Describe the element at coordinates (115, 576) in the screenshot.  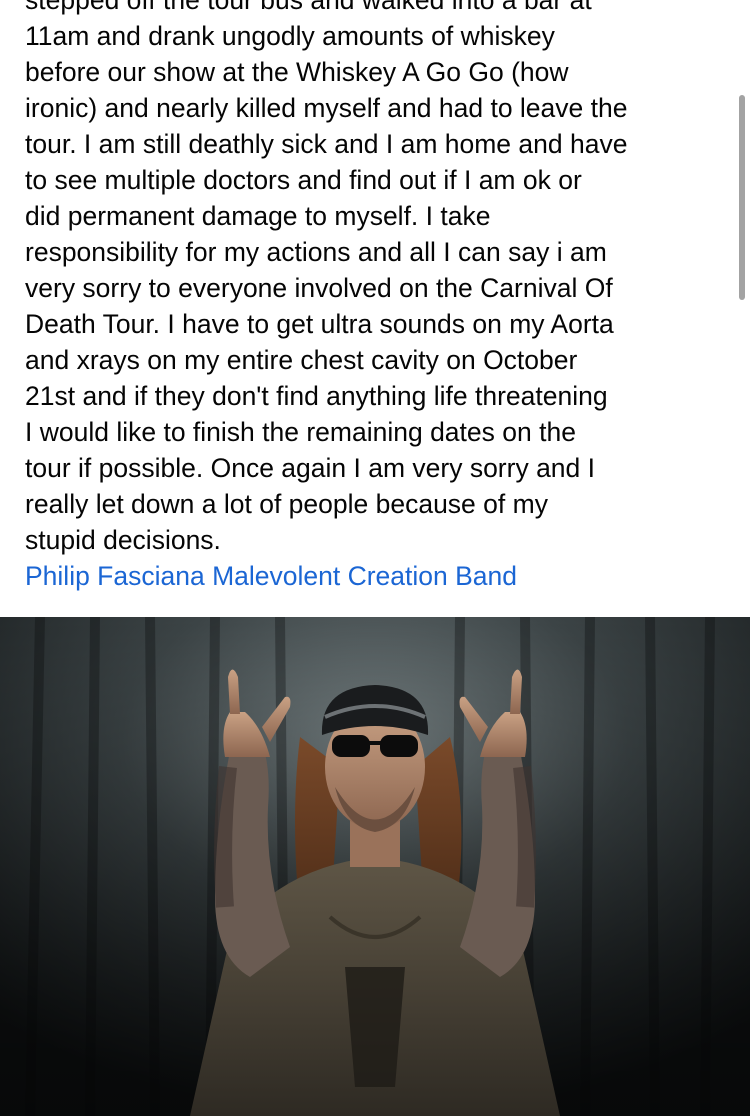
I see `hashtag-link-philip-fasciana: Philip Fasciana` at that location.